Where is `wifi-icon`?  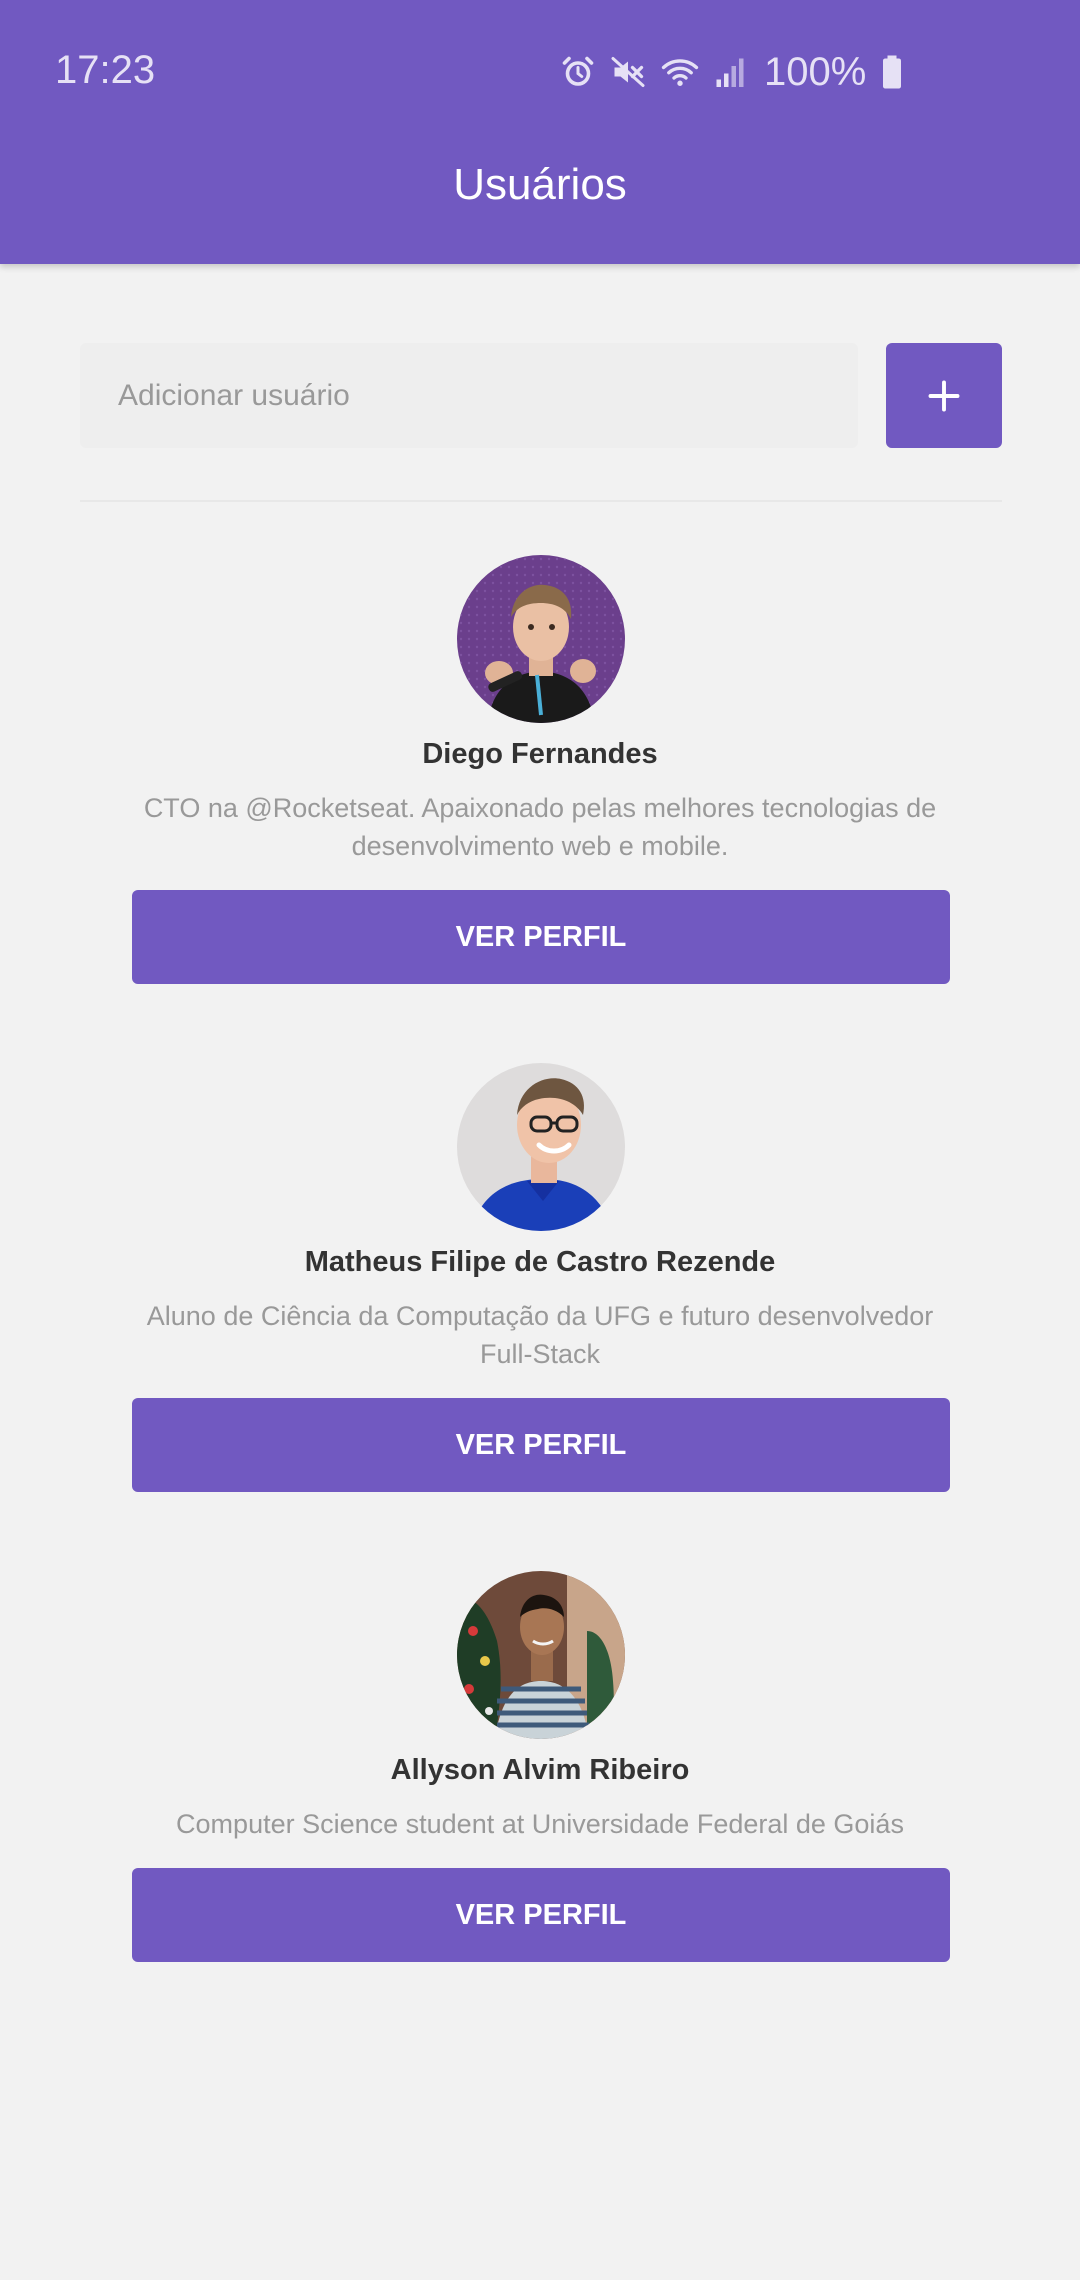 wifi-icon is located at coordinates (680, 72).